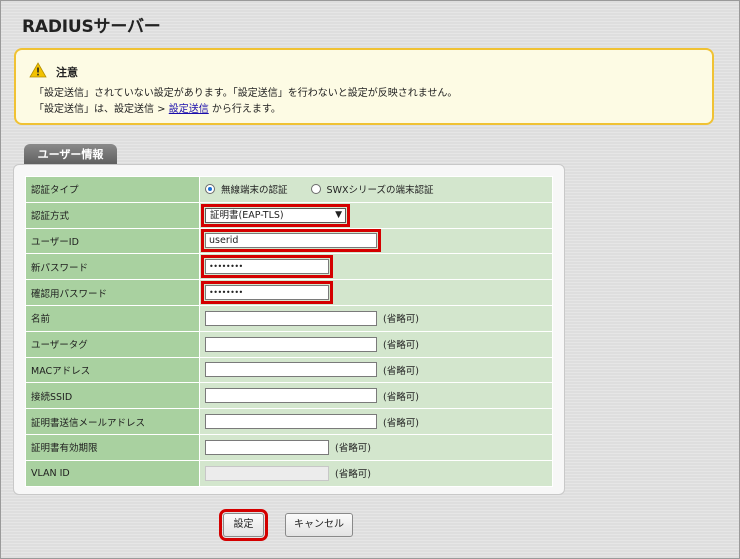 The width and height of the screenshot is (740, 559). Describe the element at coordinates (247, 215) in the screenshot. I see `auth-method-value: 証明書(EAP-TLS)` at that location.